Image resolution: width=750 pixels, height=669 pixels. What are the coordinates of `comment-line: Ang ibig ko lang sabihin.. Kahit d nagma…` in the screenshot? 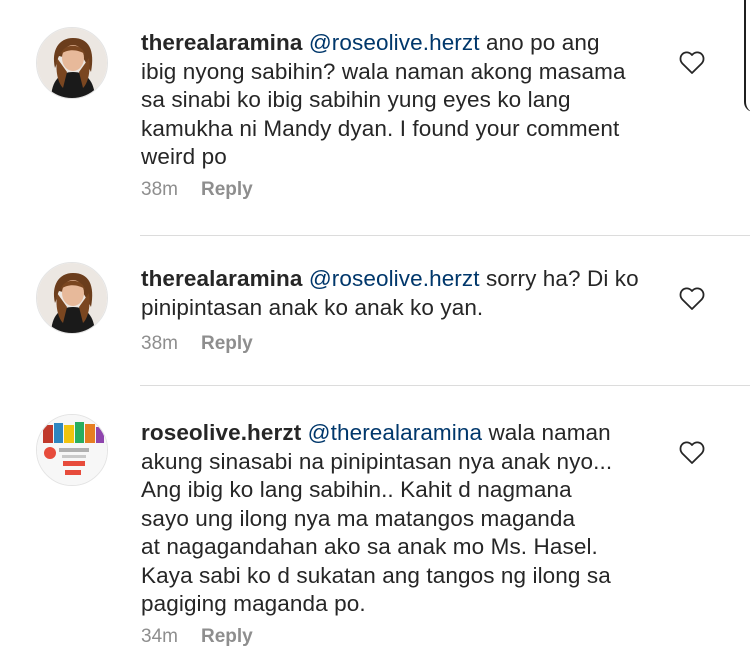 It's located at (356, 489).